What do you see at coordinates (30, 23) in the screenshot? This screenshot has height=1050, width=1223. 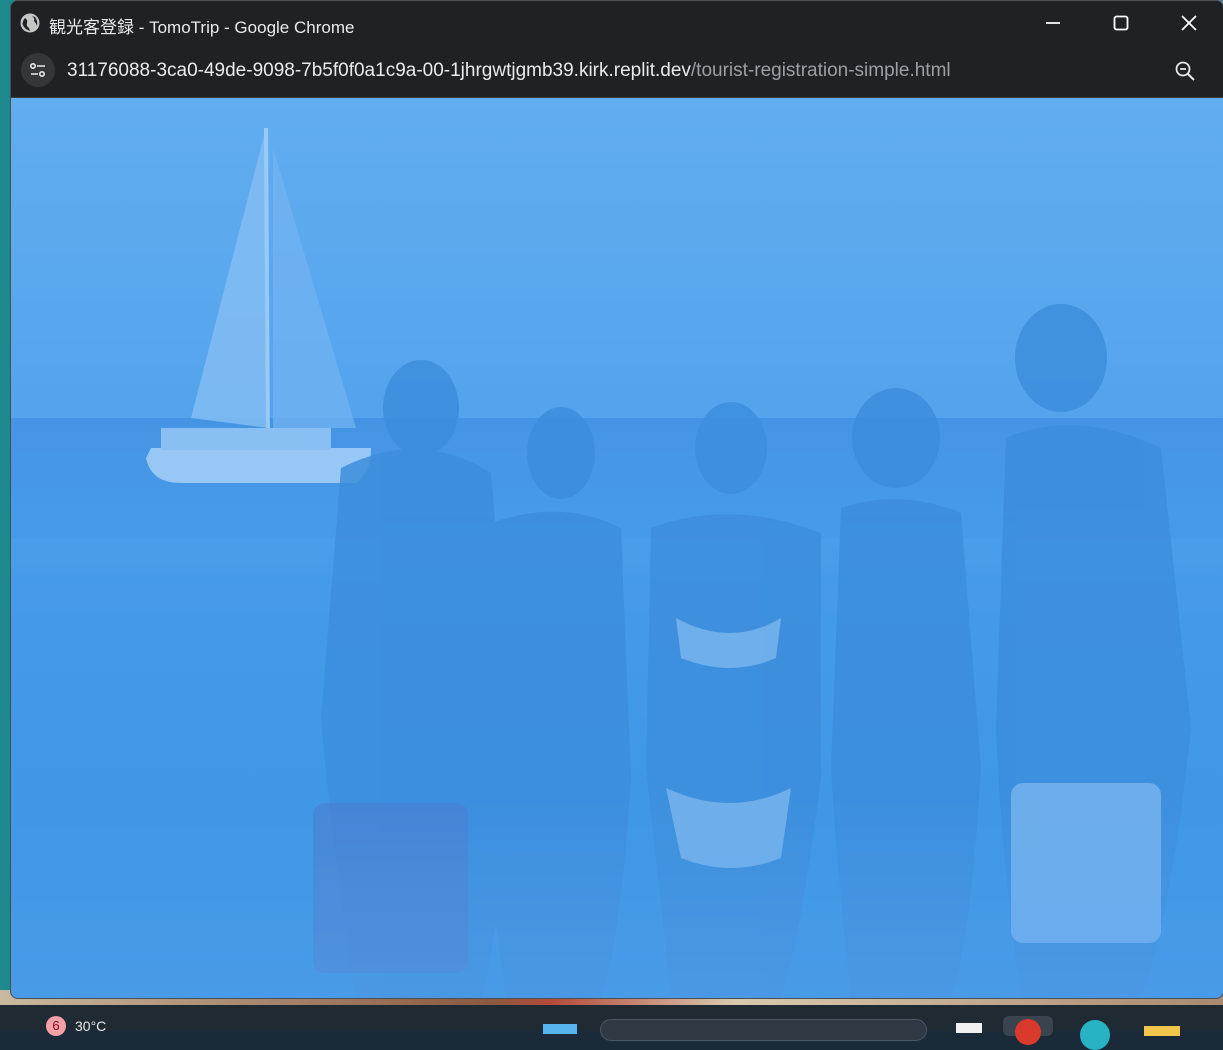 I see `globe-icon` at bounding box center [30, 23].